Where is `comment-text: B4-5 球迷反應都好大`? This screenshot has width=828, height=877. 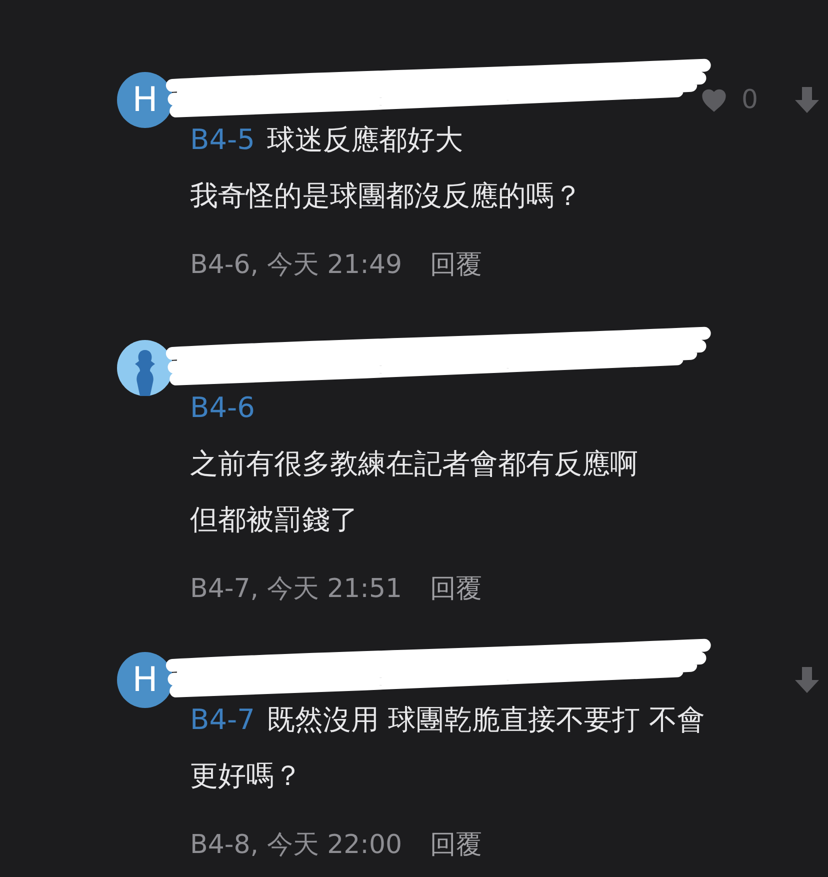 comment-text: B4-5 球迷反應都好大 is located at coordinates (327, 140).